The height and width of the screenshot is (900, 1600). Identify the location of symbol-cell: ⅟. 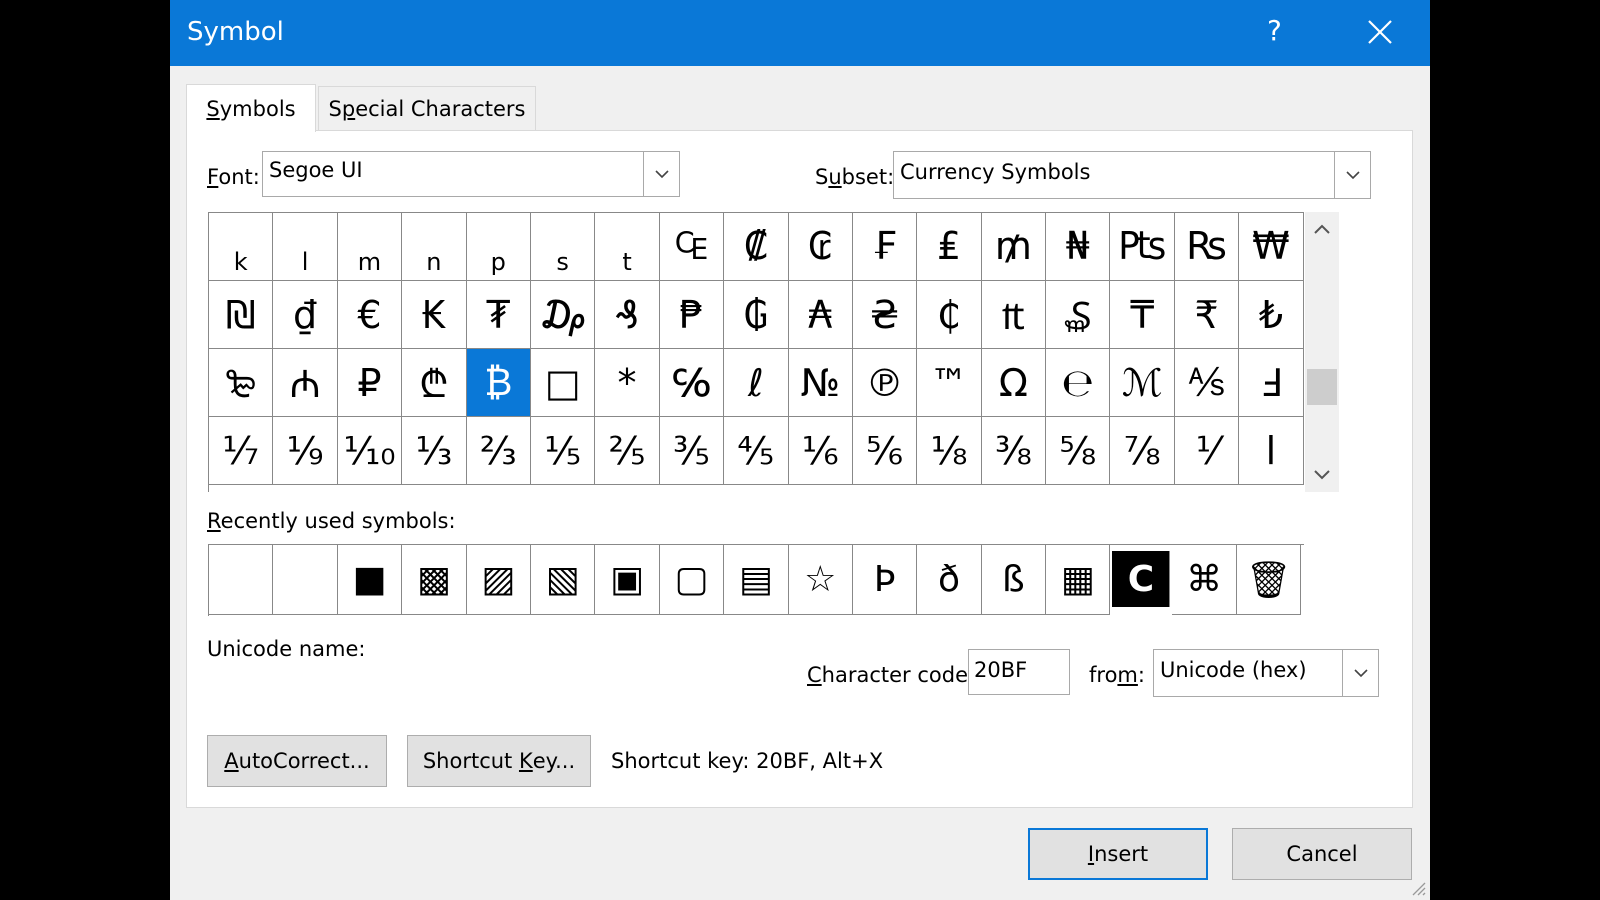
(1207, 451).